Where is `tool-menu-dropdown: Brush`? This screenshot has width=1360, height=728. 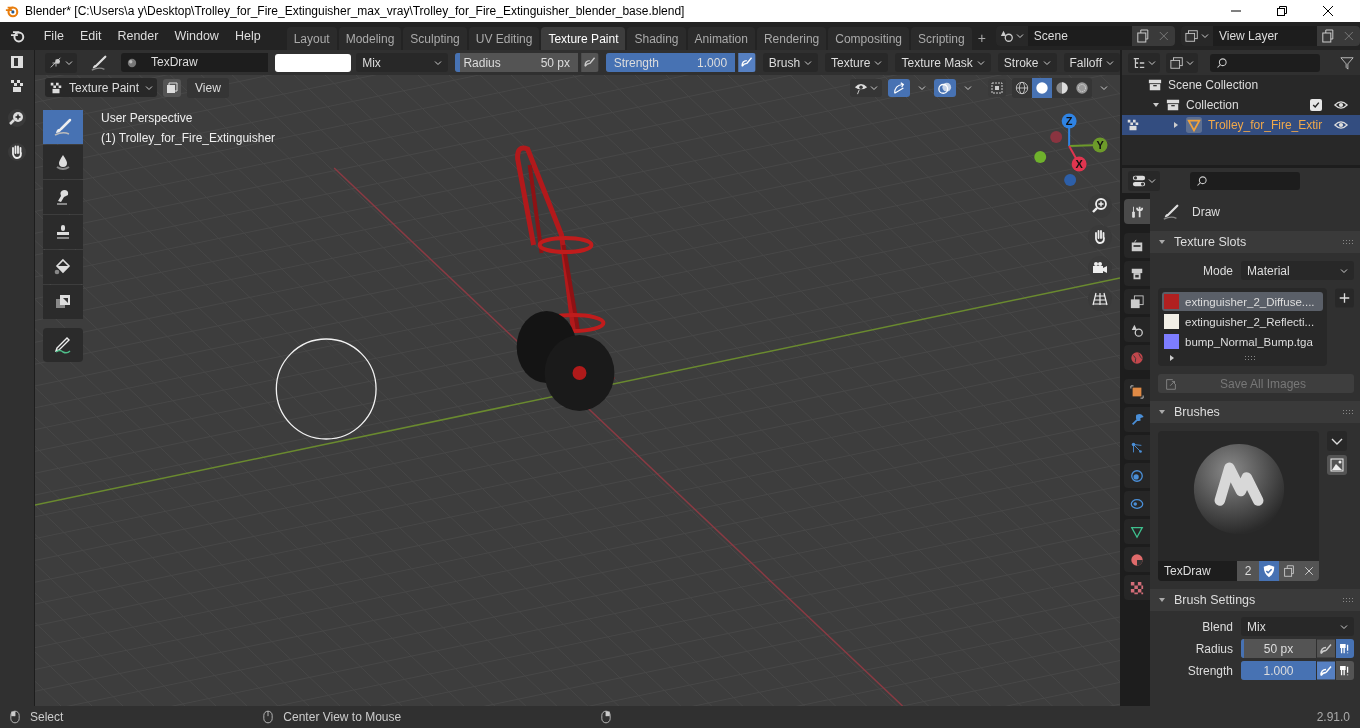
tool-menu-dropdown: Brush is located at coordinates (790, 62).